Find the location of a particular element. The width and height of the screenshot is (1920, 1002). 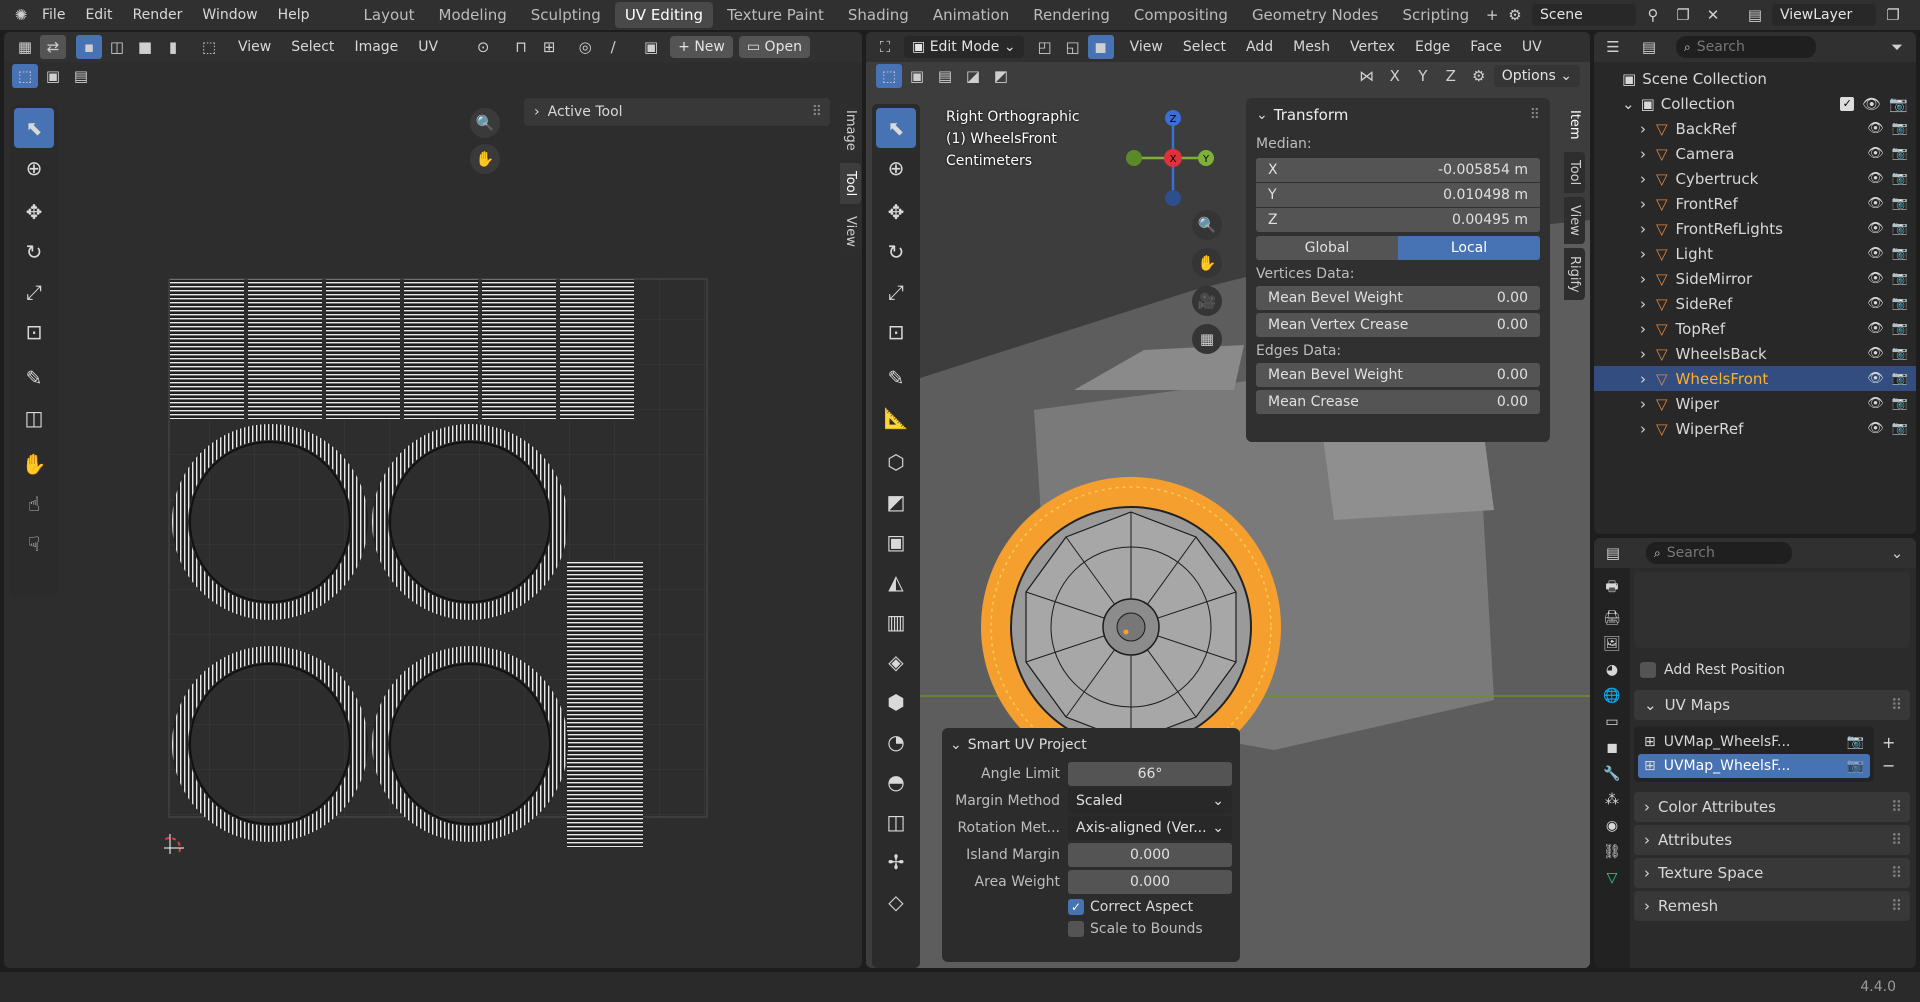

constraints-tab-icon: ⛓ is located at coordinates (1612, 852).